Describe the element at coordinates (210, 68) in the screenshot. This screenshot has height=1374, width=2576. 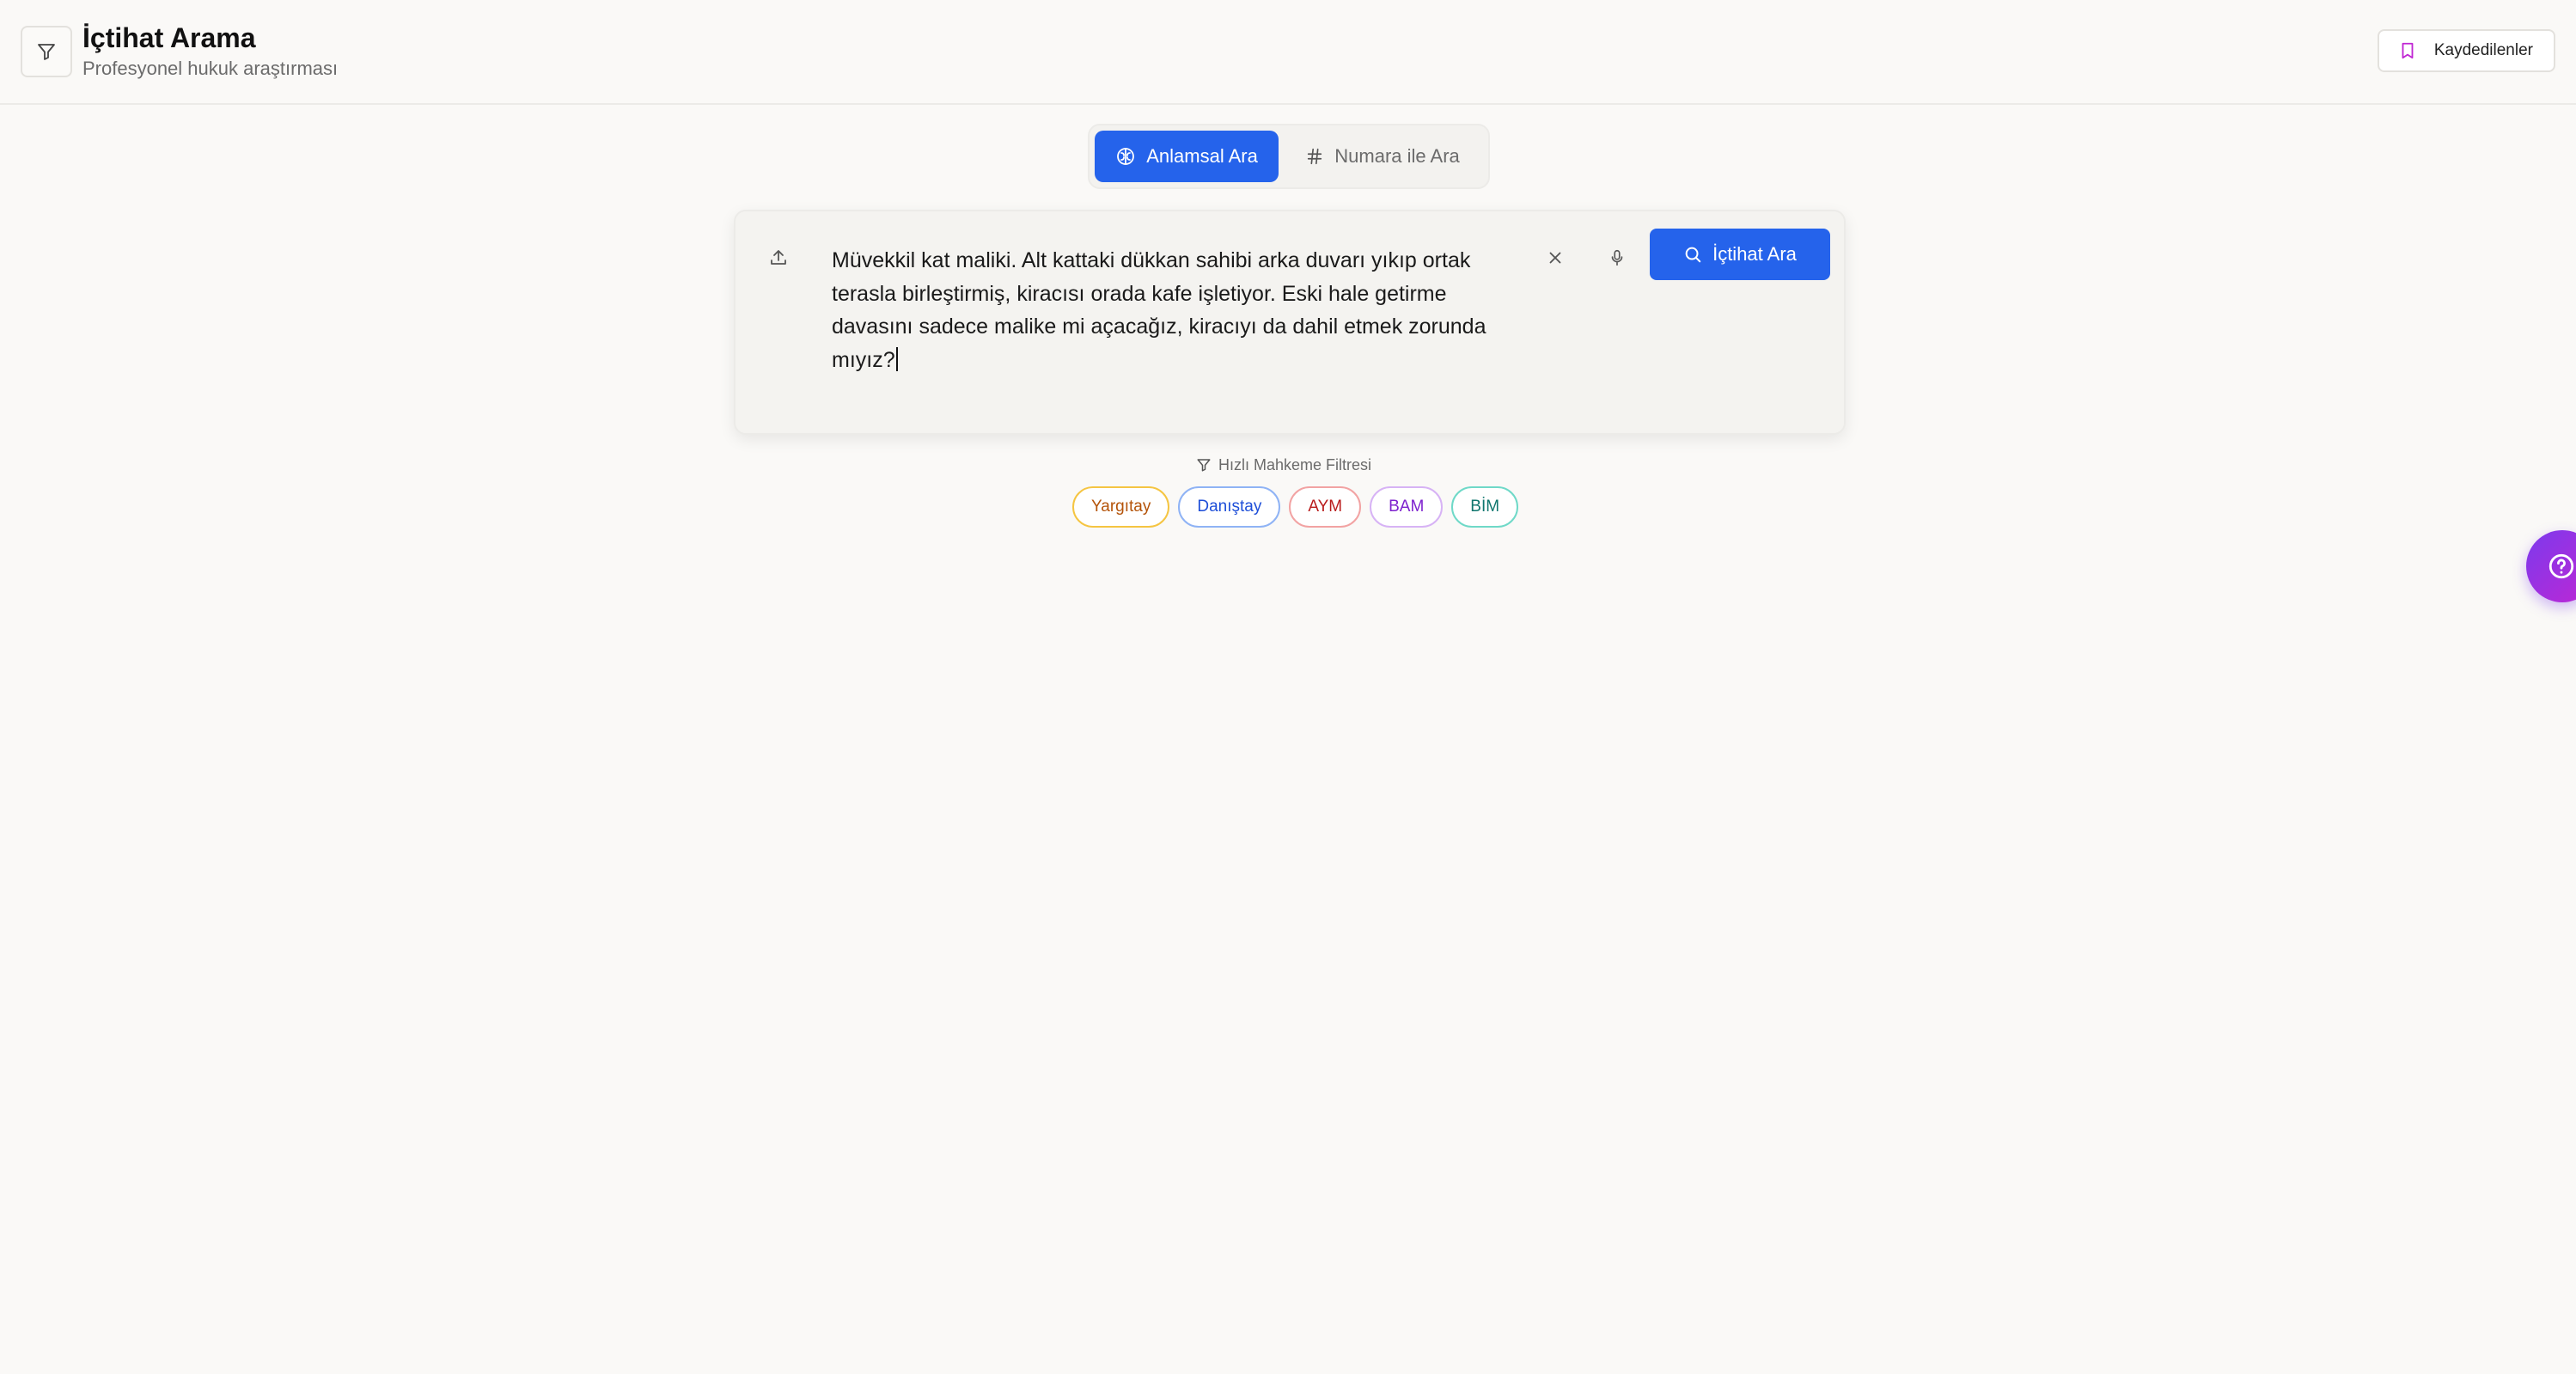
I see `page-subtitle: Profesyonel hukuk araştırması` at that location.